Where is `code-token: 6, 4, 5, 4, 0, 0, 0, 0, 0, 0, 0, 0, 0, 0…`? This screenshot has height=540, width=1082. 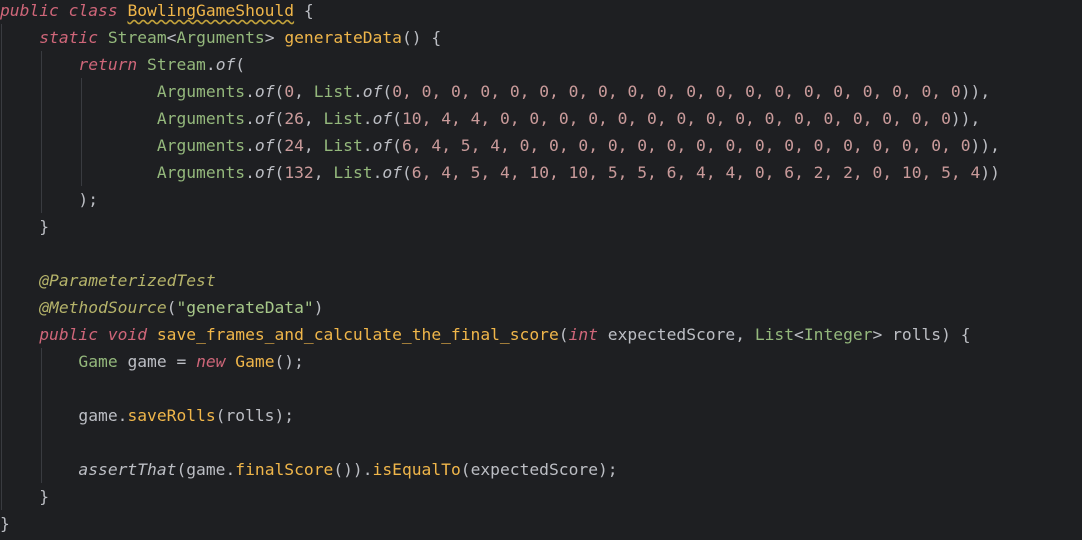
code-token: 6, 4, 5, 4, 0, 0, 0, 0, 0, 0, 0, 0, 0, 0… is located at coordinates (686, 145).